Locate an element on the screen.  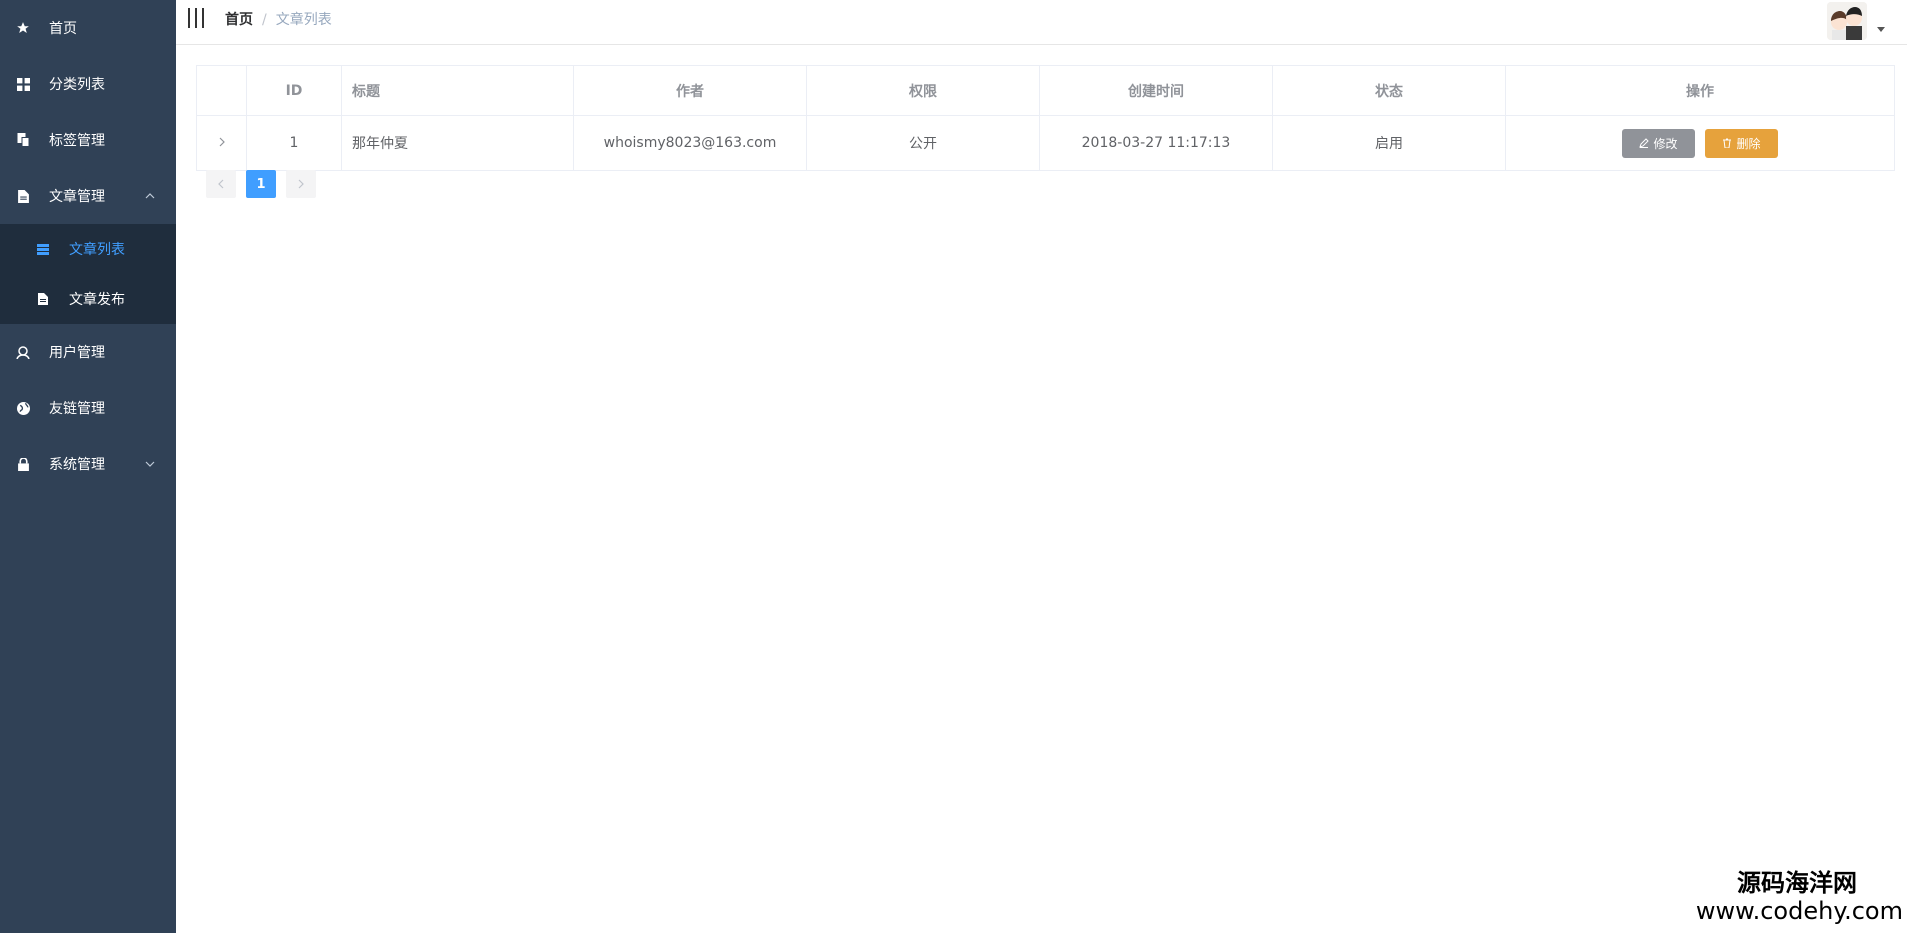
page-number: 1 is located at coordinates (261, 184).